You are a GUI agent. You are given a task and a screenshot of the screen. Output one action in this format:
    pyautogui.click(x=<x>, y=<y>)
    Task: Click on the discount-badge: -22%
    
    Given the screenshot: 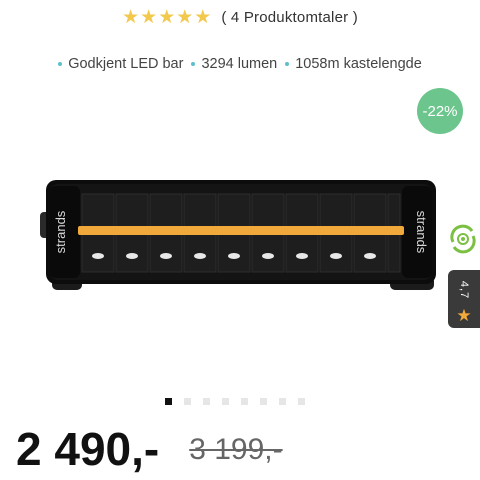 What is the action you would take?
    pyautogui.click(x=440, y=111)
    